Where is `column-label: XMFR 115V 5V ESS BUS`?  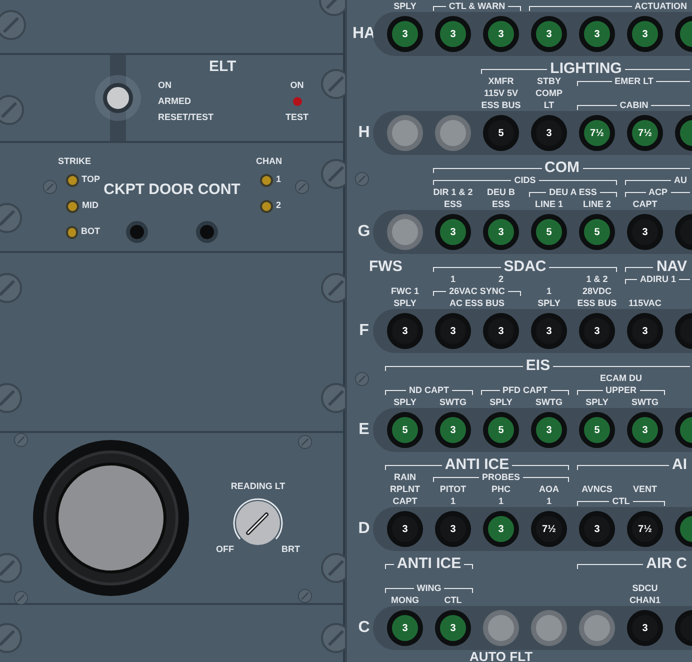
column-label: XMFR 115V 5V ESS BUS is located at coordinates (501, 93).